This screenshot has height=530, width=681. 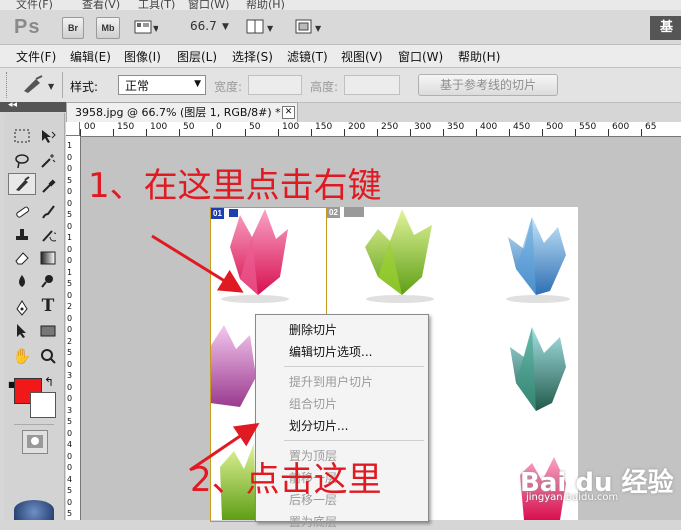 What do you see at coordinates (572, 497) in the screenshot?
I see `watermark-url: jingyan.baidu.com` at bounding box center [572, 497].